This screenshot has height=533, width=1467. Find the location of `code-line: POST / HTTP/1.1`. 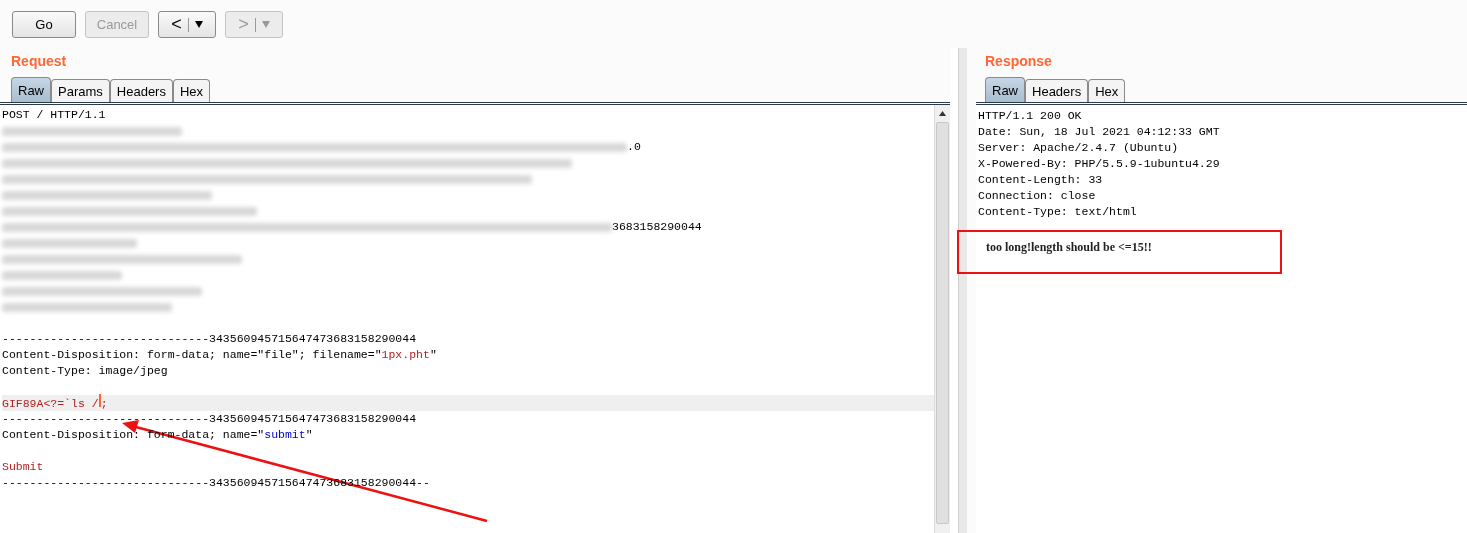

code-line: POST / HTTP/1.1 is located at coordinates (54, 115).